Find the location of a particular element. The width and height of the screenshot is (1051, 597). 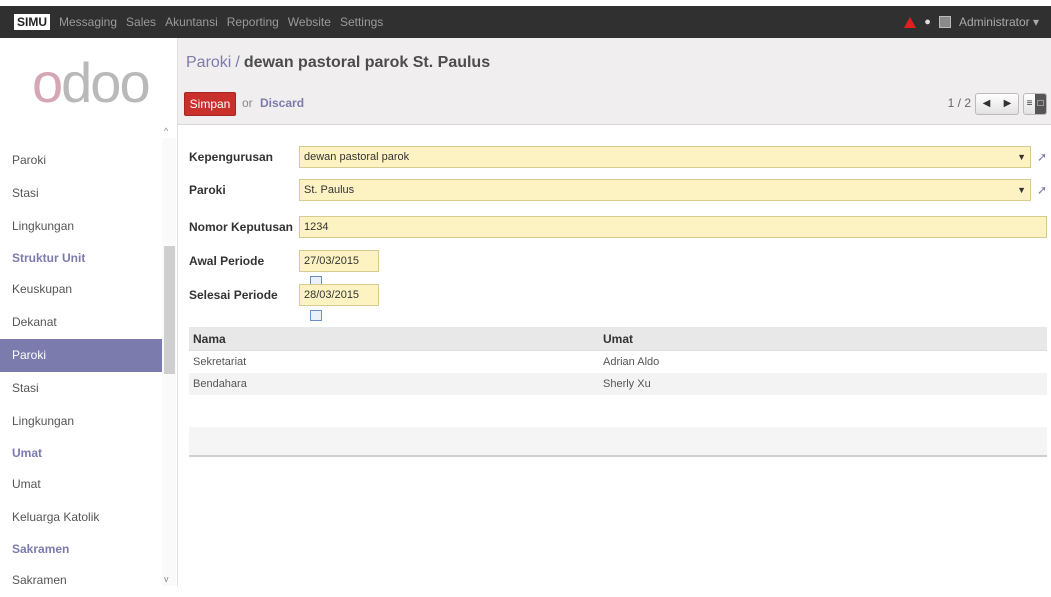

sidebar-item-dekanat: Dekanat is located at coordinates (81, 322).